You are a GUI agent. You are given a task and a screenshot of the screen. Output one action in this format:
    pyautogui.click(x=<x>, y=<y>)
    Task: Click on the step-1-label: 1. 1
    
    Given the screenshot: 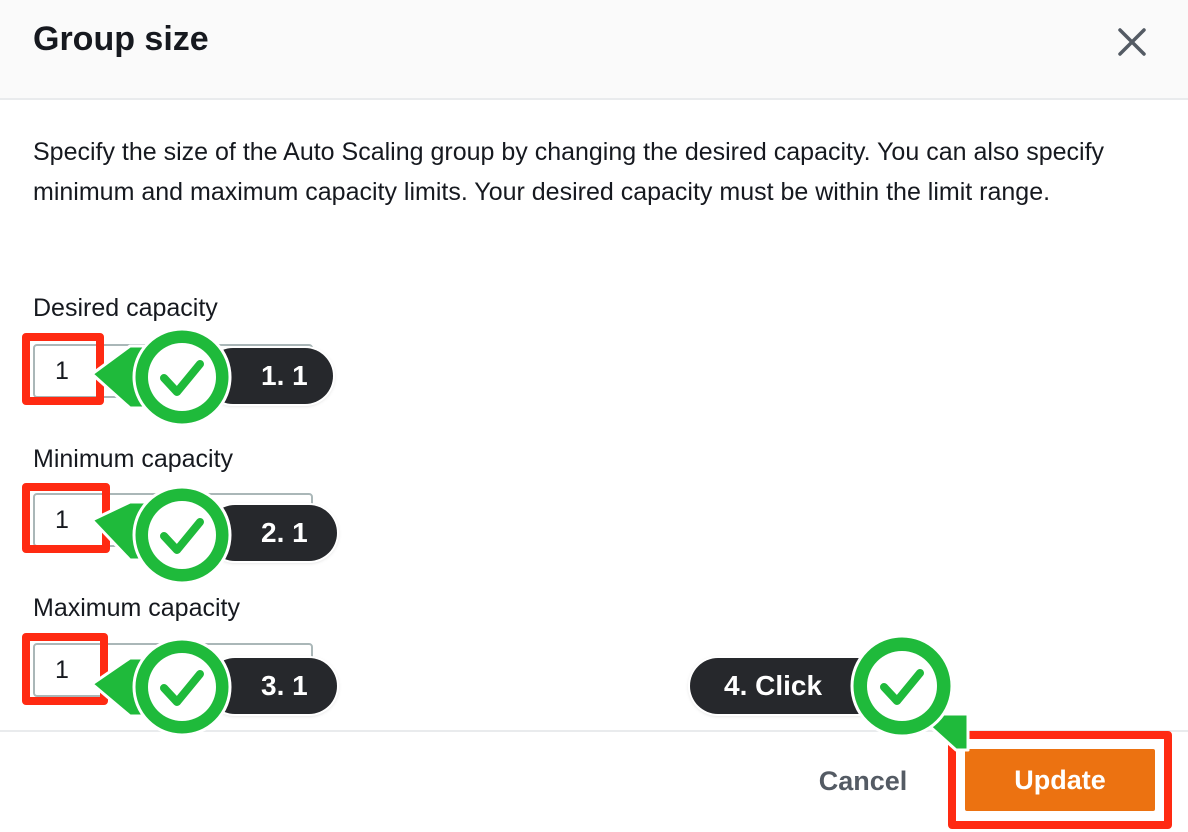 What is the action you would take?
    pyautogui.click(x=284, y=375)
    